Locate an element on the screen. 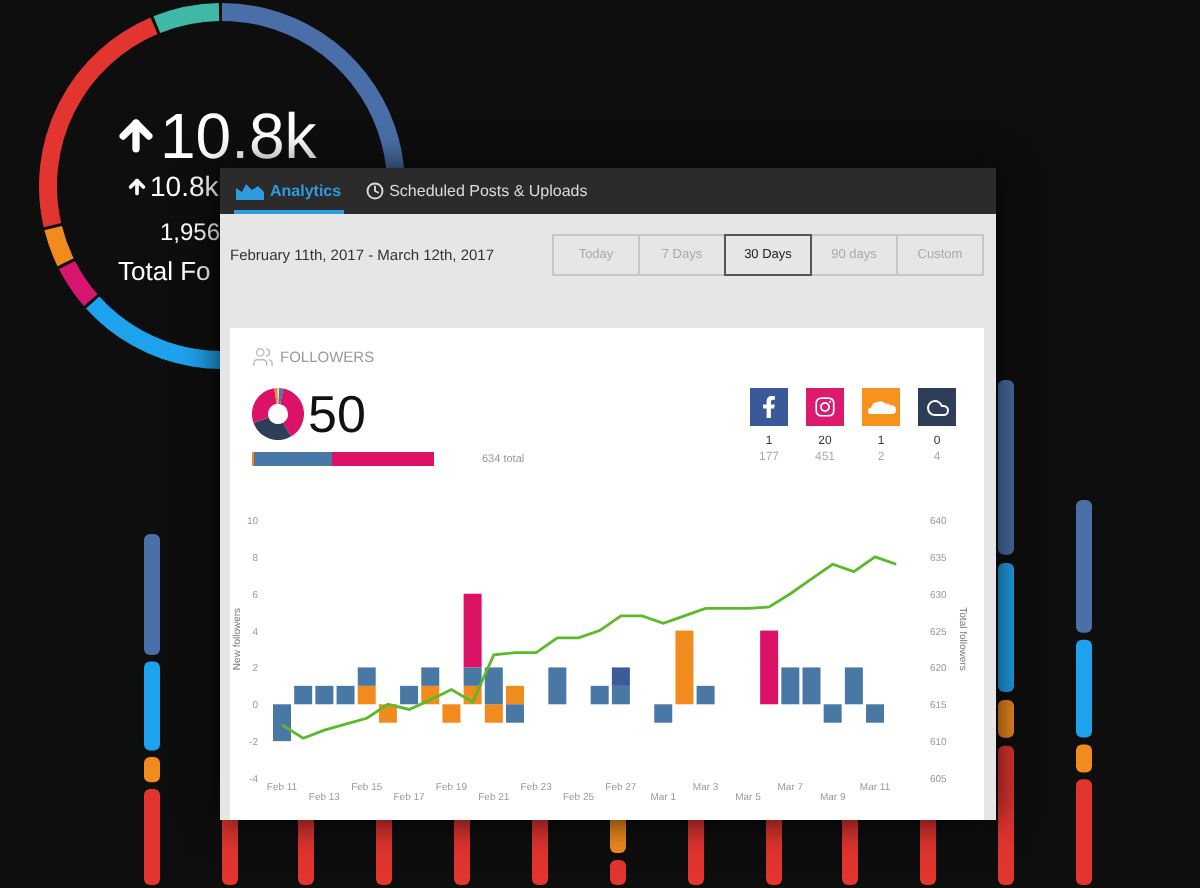 This screenshot has height=888, width=1200. headline-value: 10.8k is located at coordinates (238, 136).